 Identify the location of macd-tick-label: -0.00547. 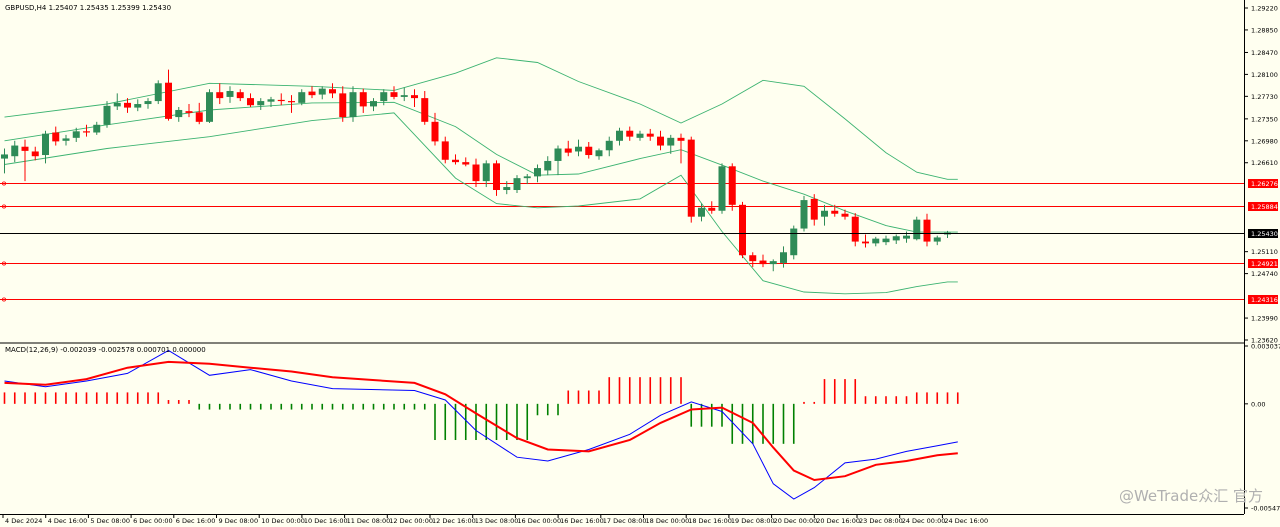
(1265, 509).